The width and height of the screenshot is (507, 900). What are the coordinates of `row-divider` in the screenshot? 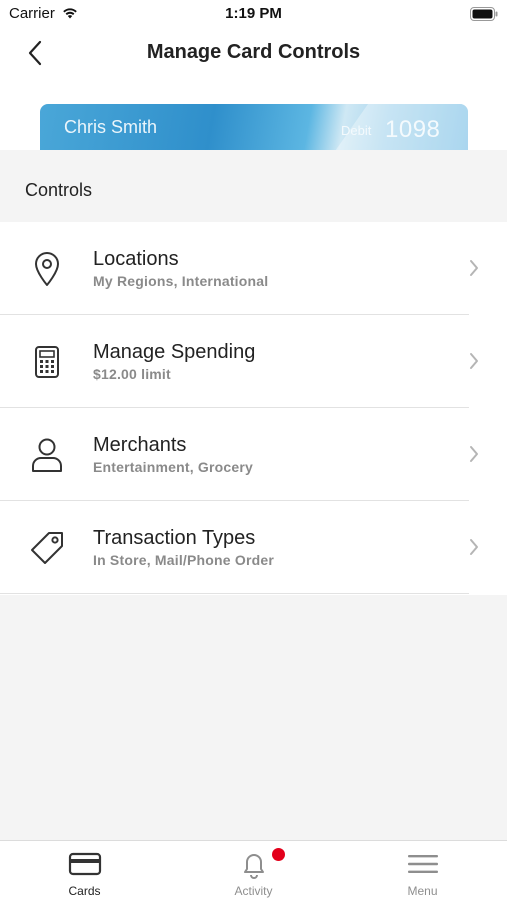 It's located at (234, 593).